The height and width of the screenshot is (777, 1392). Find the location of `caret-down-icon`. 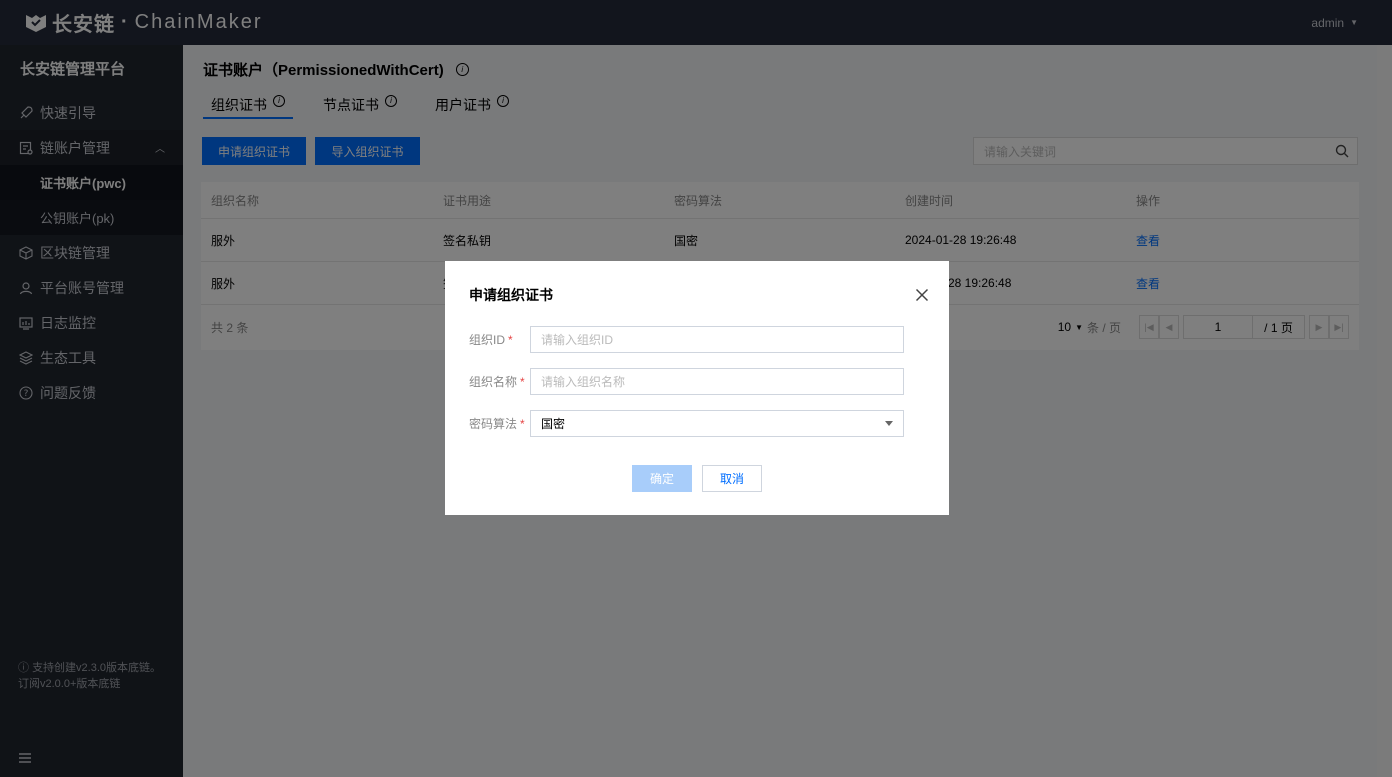

caret-down-icon is located at coordinates (889, 423).